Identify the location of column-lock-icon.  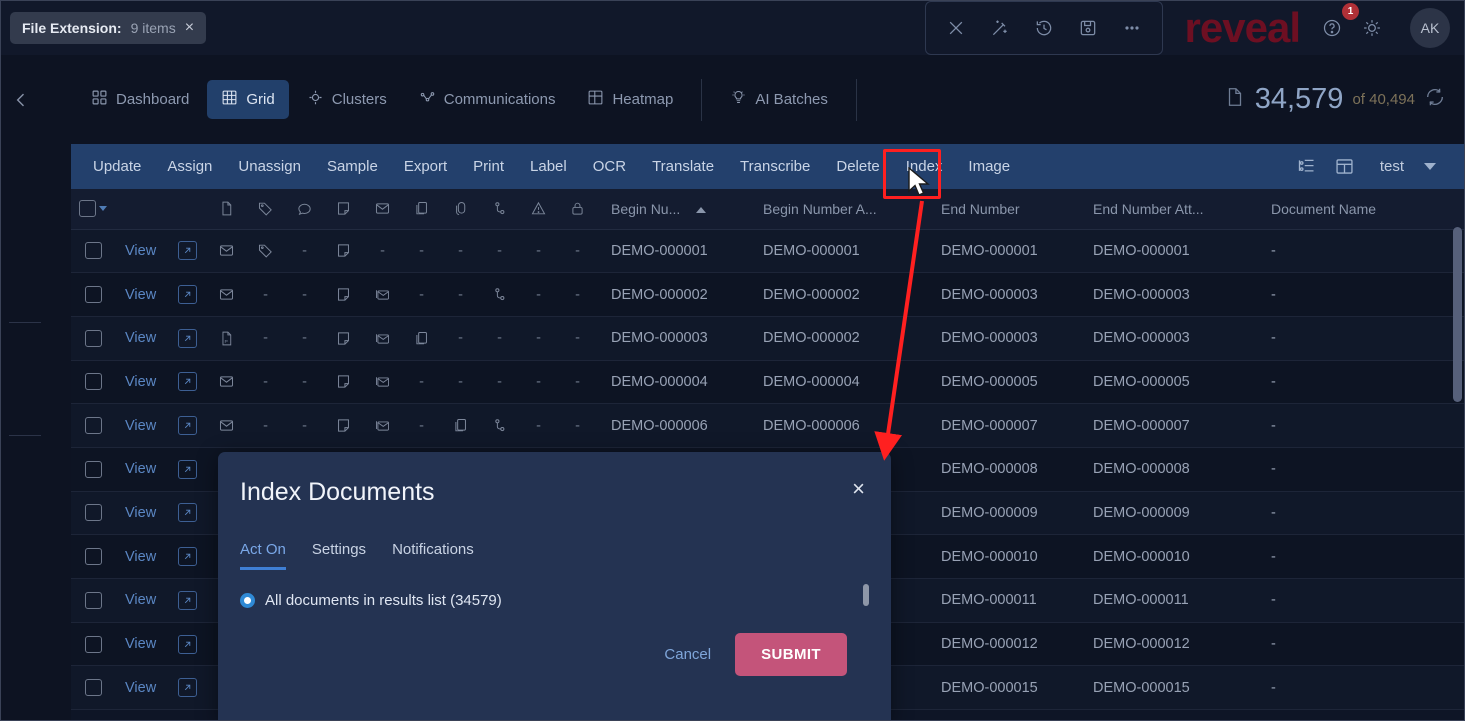
(577, 209).